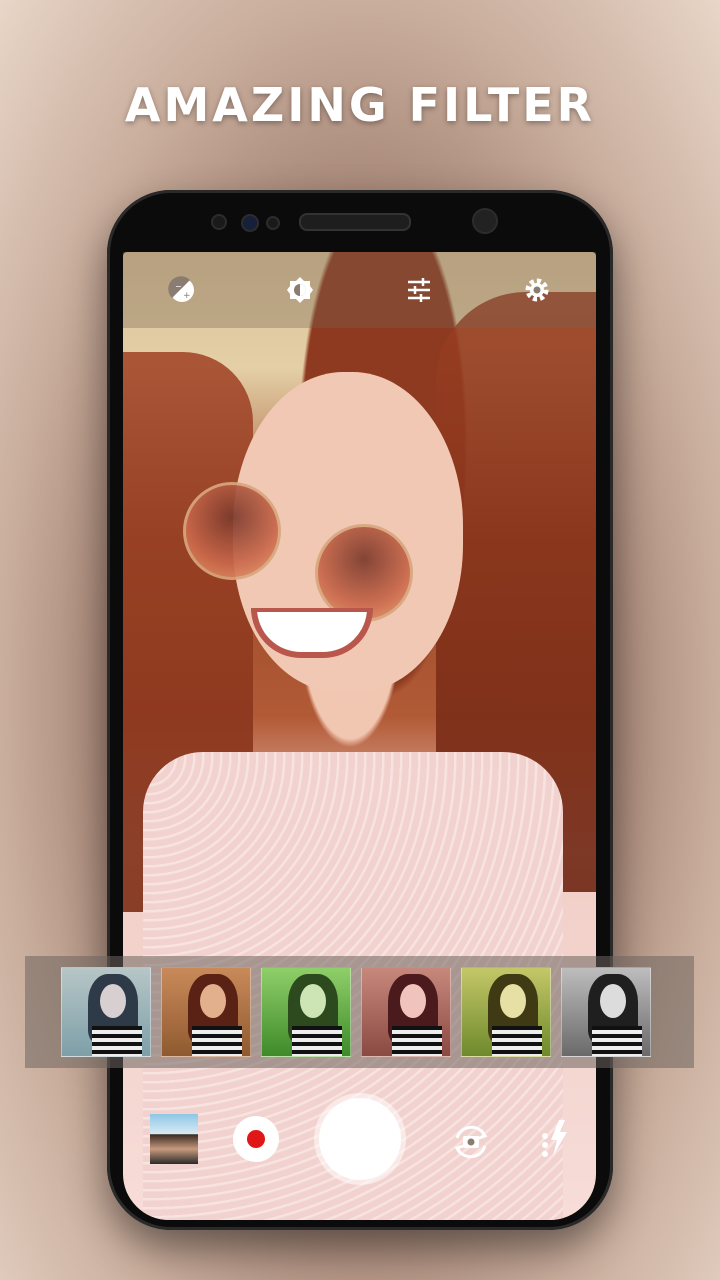  Describe the element at coordinates (555, 1140) in the screenshot. I see `flash-icon` at that location.